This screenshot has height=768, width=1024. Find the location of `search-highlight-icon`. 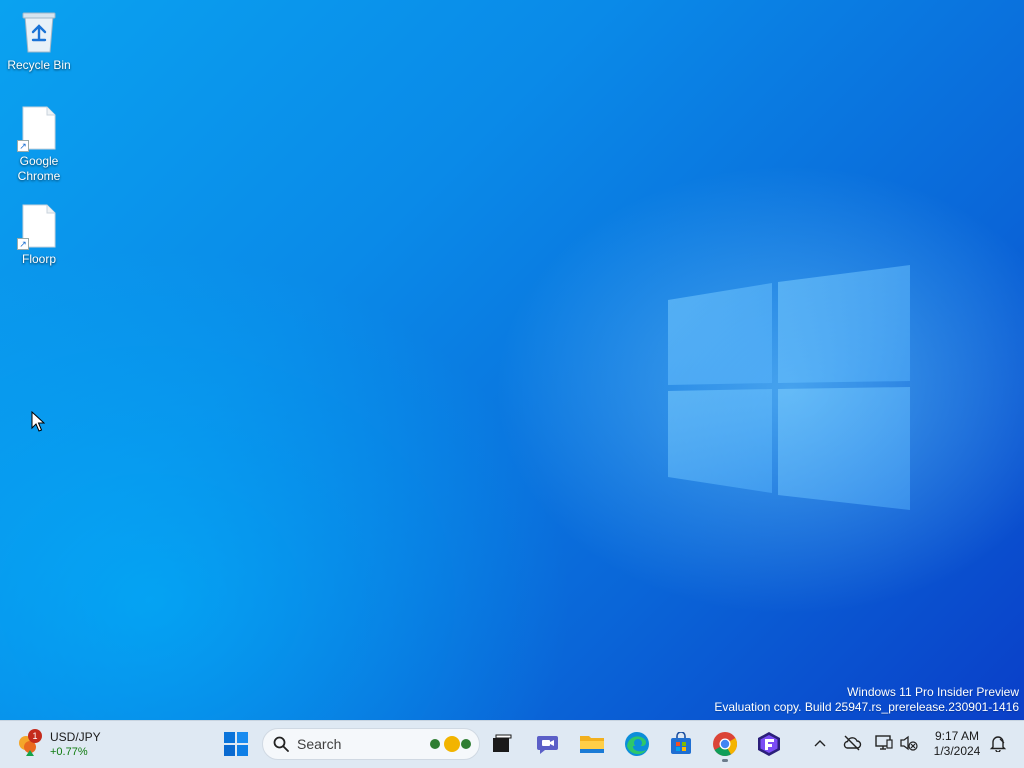

search-highlight-icon is located at coordinates (450, 744).